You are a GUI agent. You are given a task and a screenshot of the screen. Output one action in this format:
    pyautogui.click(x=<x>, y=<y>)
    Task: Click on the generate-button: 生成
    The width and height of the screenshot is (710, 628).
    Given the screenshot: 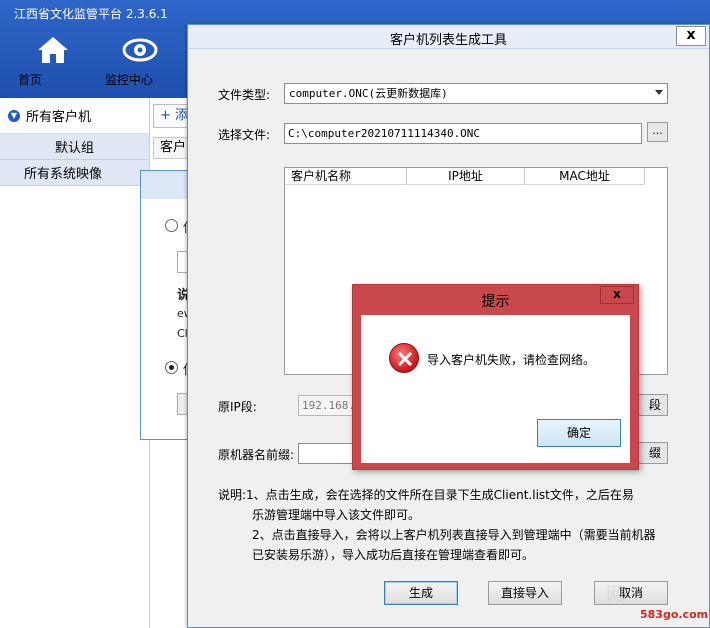 What is the action you would take?
    pyautogui.click(x=421, y=593)
    